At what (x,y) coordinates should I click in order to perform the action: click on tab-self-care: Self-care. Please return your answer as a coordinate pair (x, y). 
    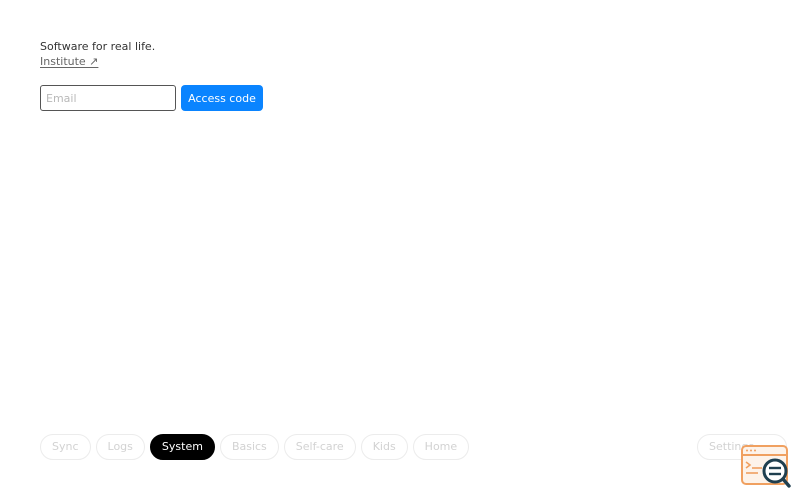
    Looking at the image, I should click on (319, 447).